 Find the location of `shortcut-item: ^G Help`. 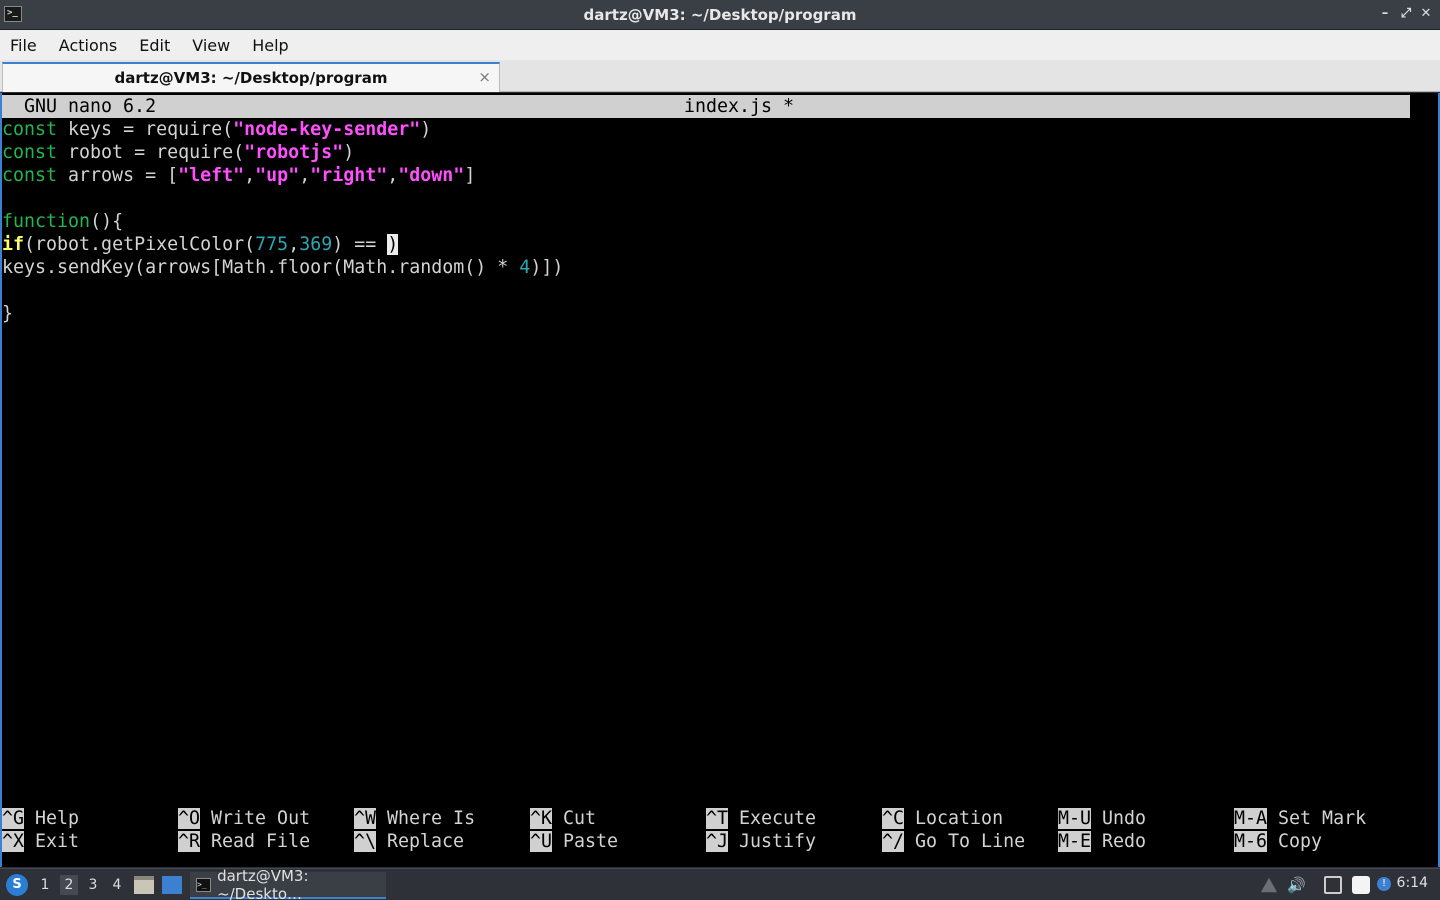

shortcut-item: ^G Help is located at coordinates (40, 818).